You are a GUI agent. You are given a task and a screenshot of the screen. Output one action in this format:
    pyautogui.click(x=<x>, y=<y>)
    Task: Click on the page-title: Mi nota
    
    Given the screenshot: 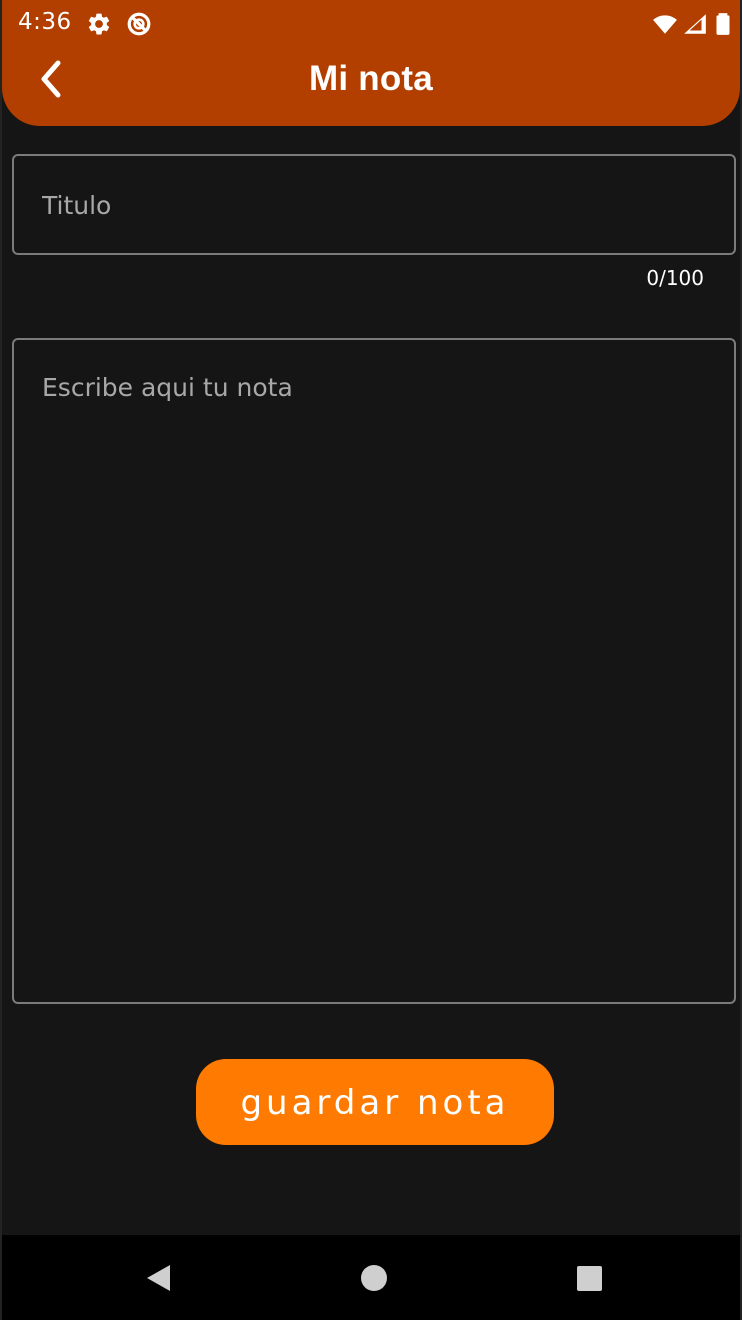 What is the action you would take?
    pyautogui.click(x=371, y=78)
    